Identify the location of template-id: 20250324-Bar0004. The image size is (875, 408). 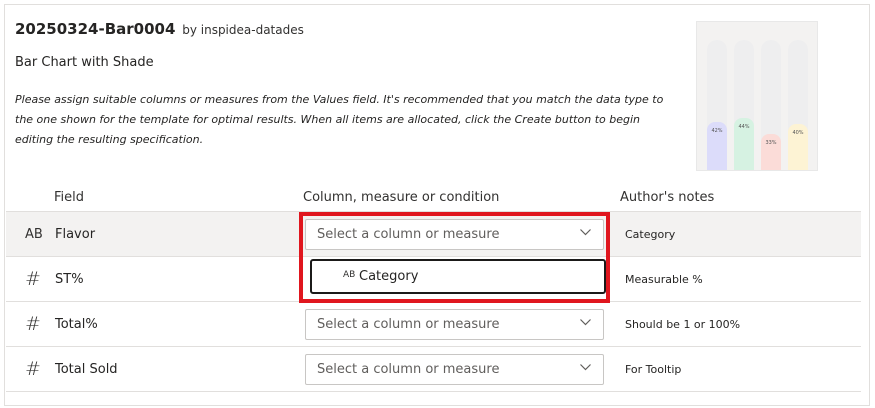
(95, 29).